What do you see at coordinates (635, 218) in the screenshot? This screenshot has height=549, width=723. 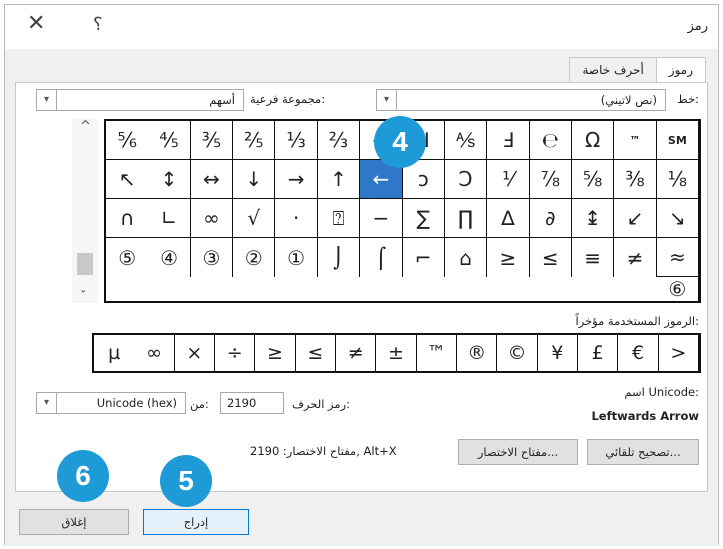 I see `symbol-cell: ↙` at bounding box center [635, 218].